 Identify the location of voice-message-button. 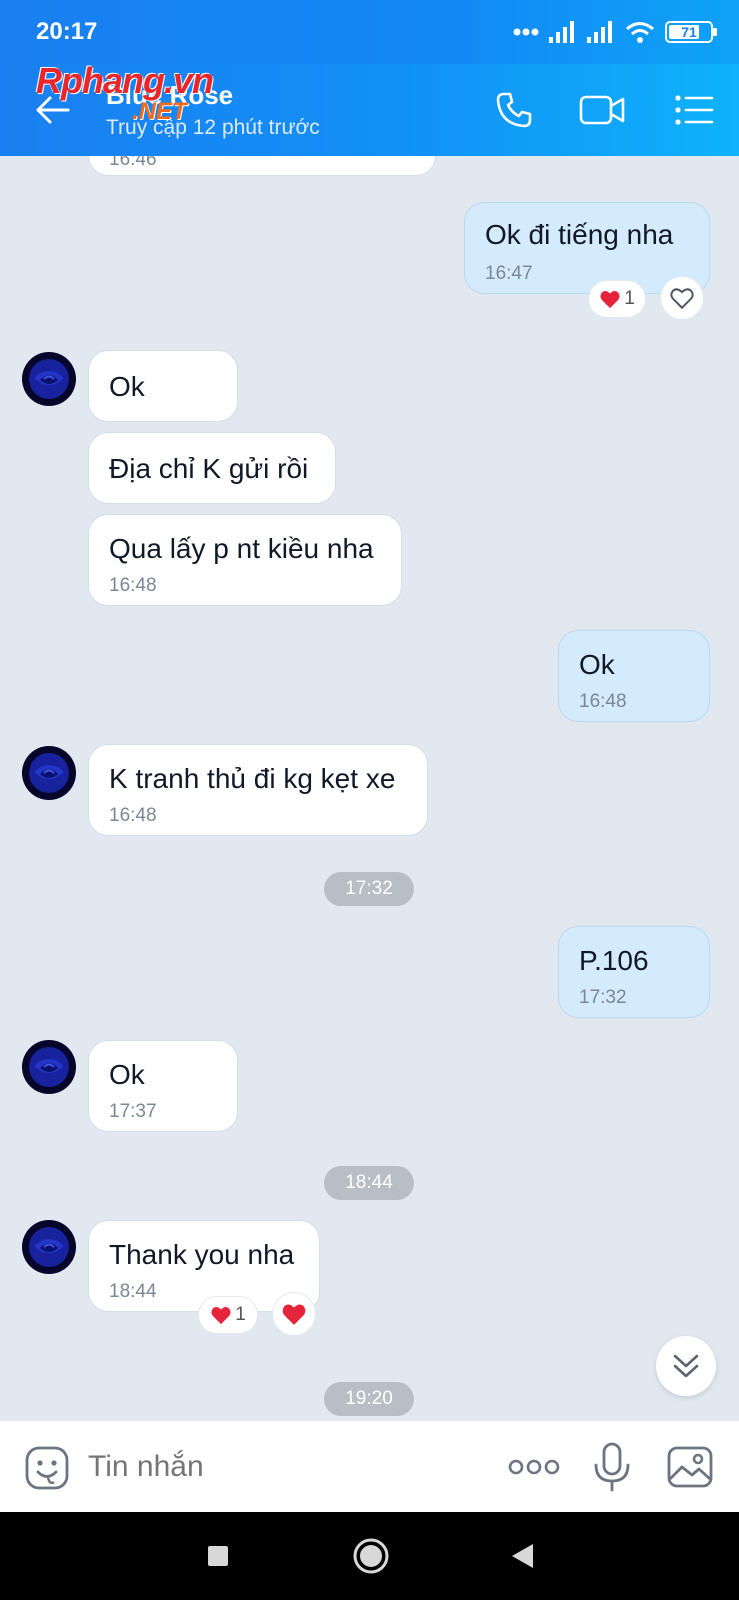
(612, 1467).